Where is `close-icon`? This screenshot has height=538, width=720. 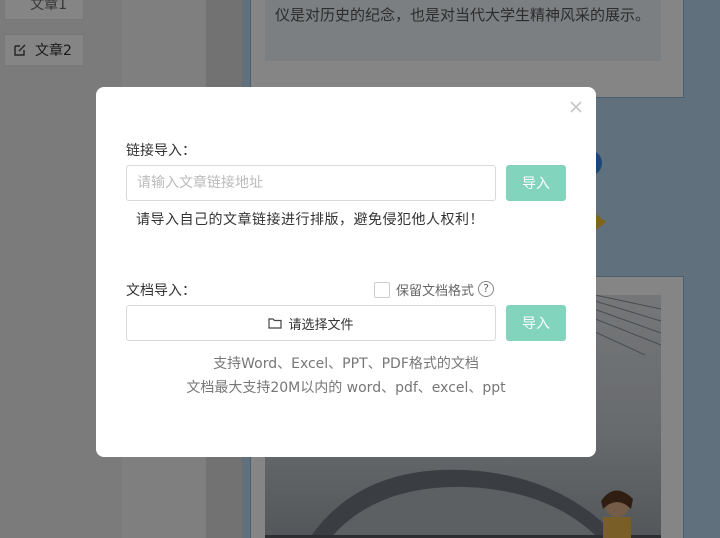 close-icon is located at coordinates (576, 107).